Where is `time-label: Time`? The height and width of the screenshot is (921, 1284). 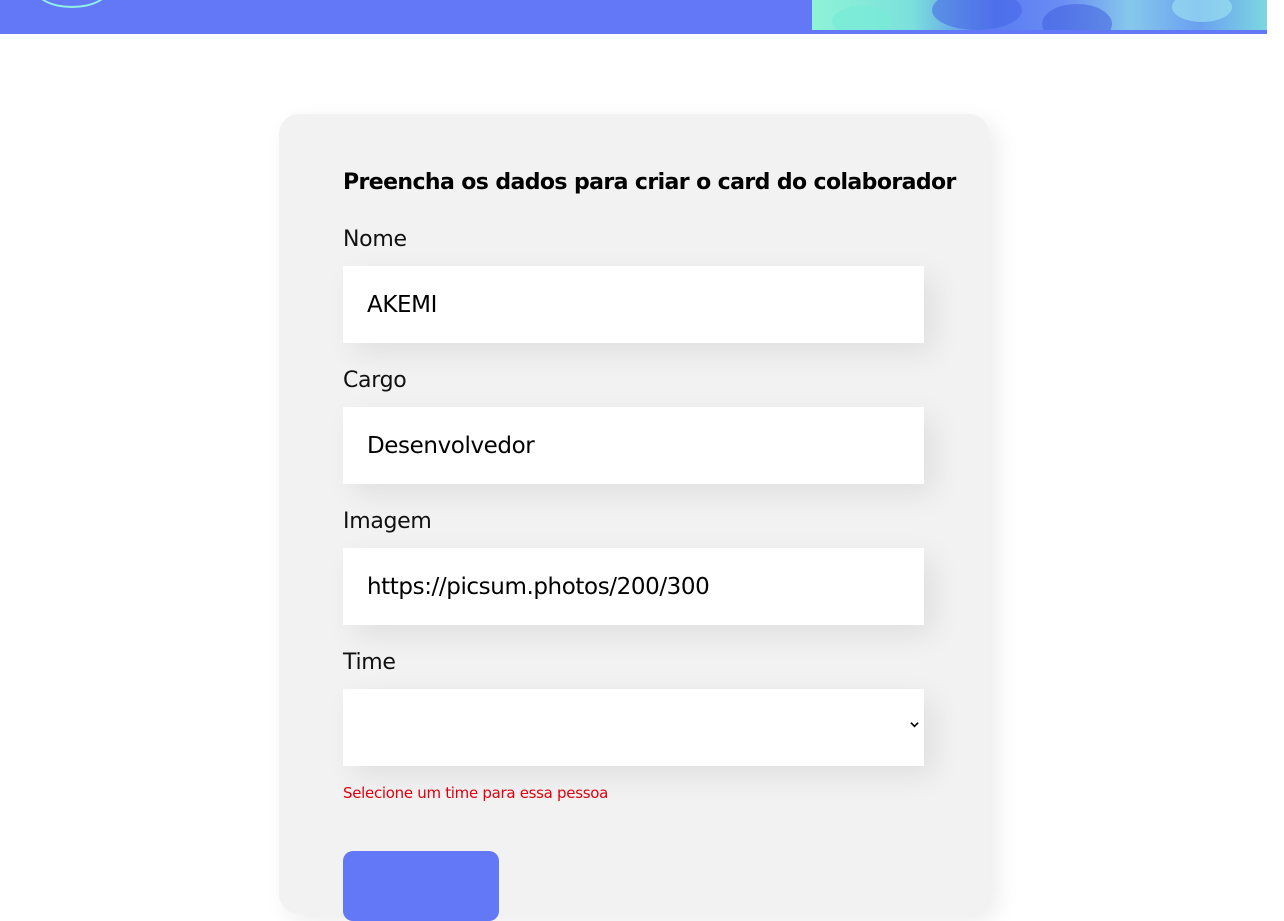
time-label: Time is located at coordinates (369, 662).